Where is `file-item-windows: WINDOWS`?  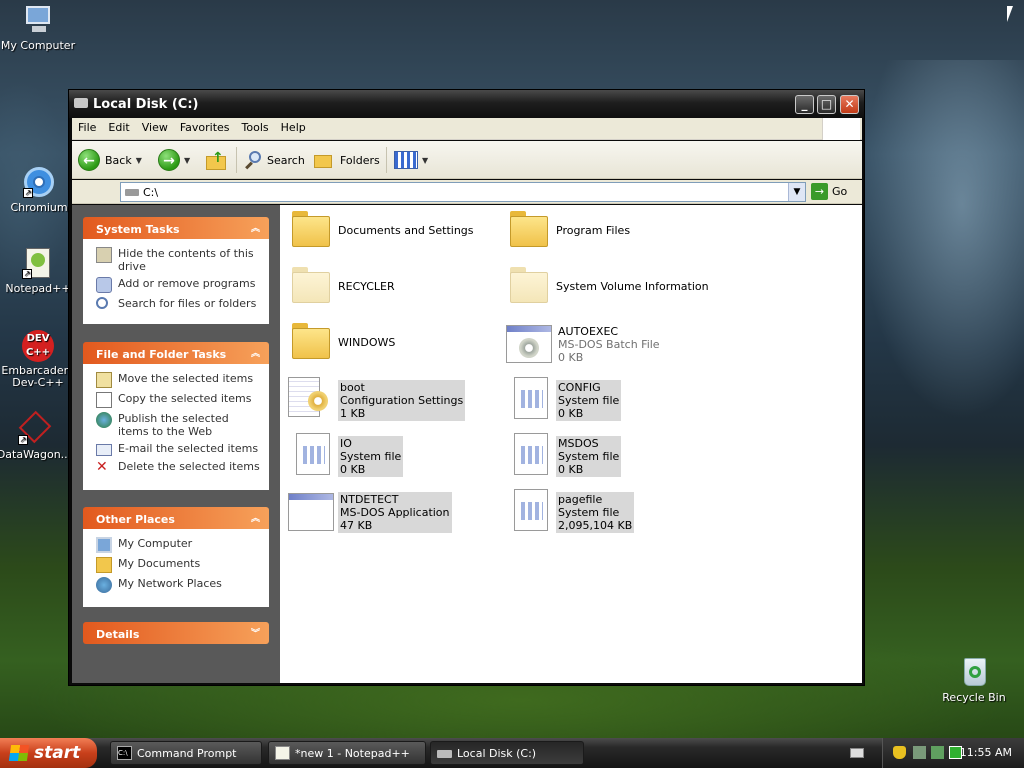
file-item-windows: WINDOWS is located at coordinates (391, 345).